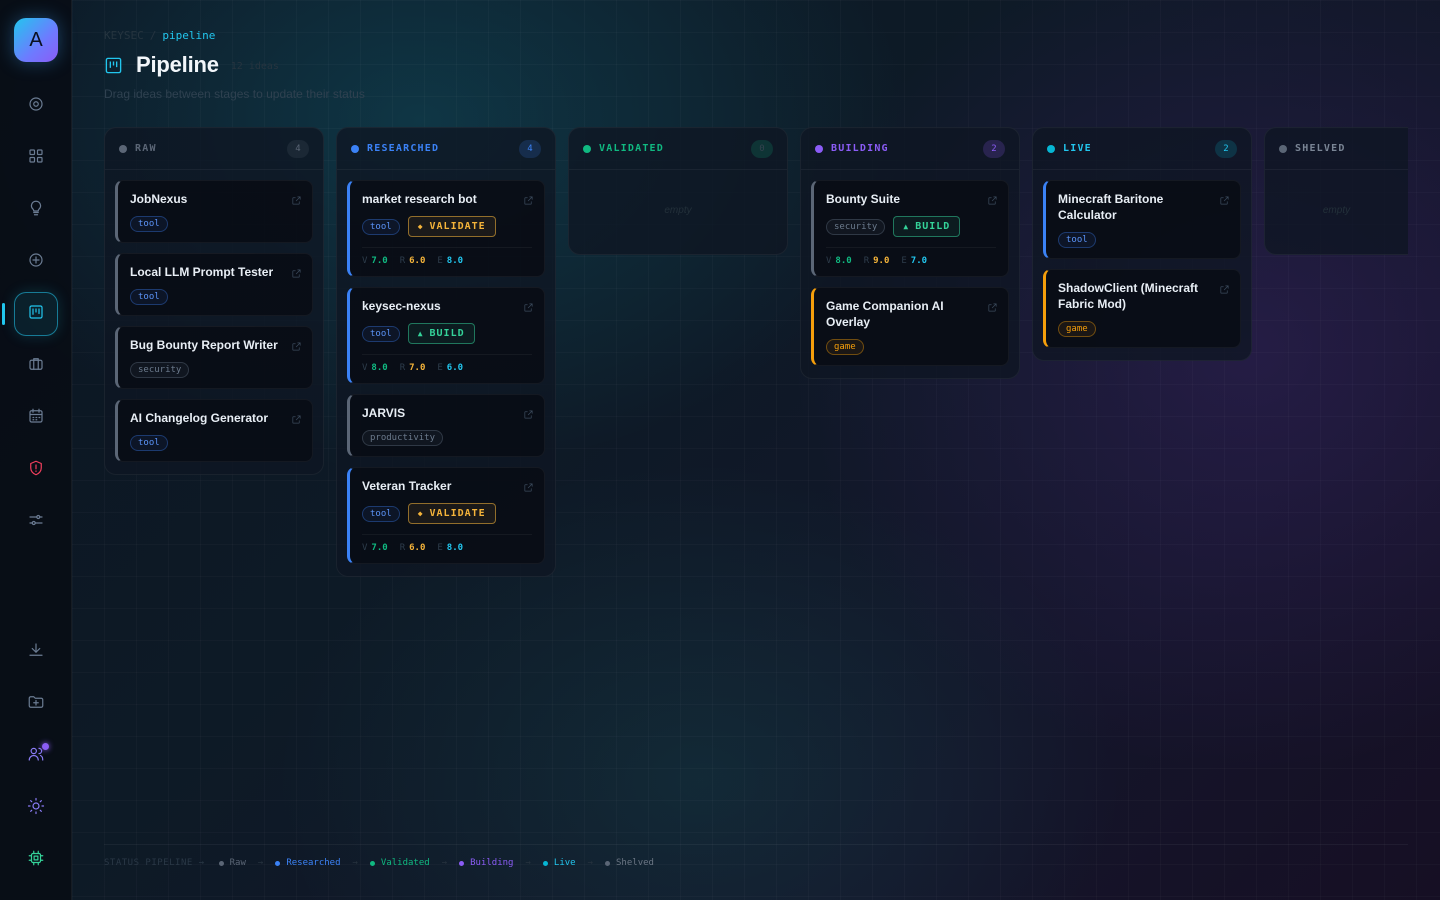  What do you see at coordinates (590, 863) in the screenshot?
I see `legend-arrow: →` at bounding box center [590, 863].